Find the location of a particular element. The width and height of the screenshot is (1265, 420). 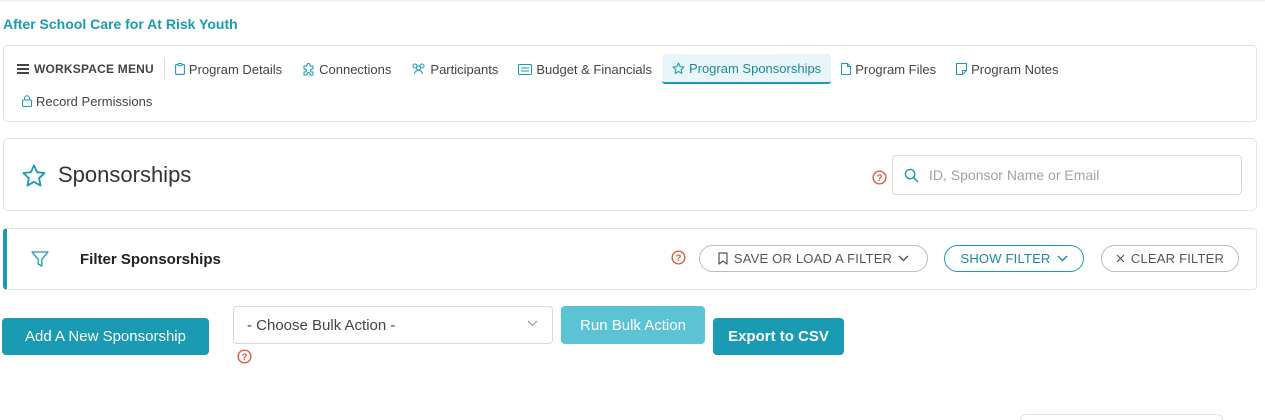

people-icon is located at coordinates (418, 69).